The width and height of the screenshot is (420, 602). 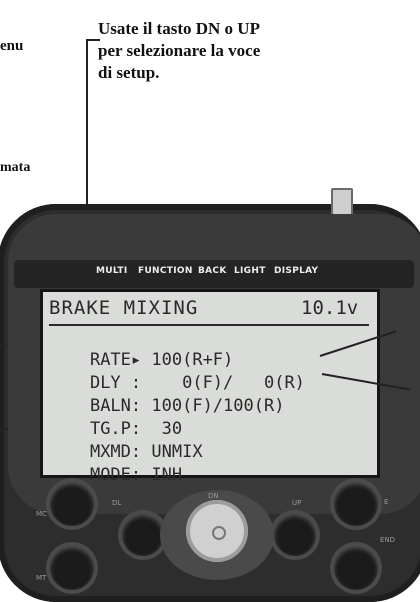 I want to click on label-end: END, so click(x=388, y=540).